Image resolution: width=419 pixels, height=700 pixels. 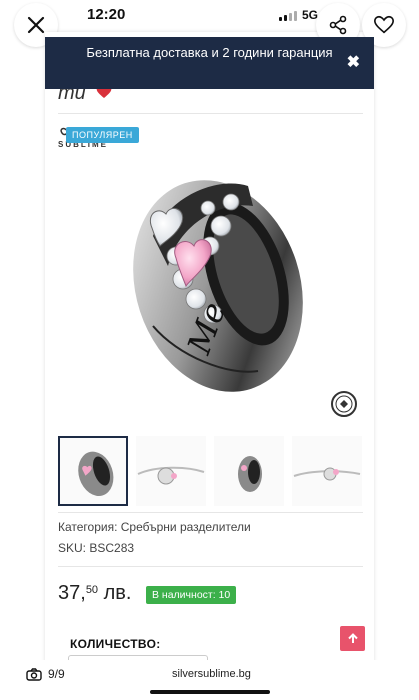 I want to click on heart-outline-icon, so click(x=384, y=24).